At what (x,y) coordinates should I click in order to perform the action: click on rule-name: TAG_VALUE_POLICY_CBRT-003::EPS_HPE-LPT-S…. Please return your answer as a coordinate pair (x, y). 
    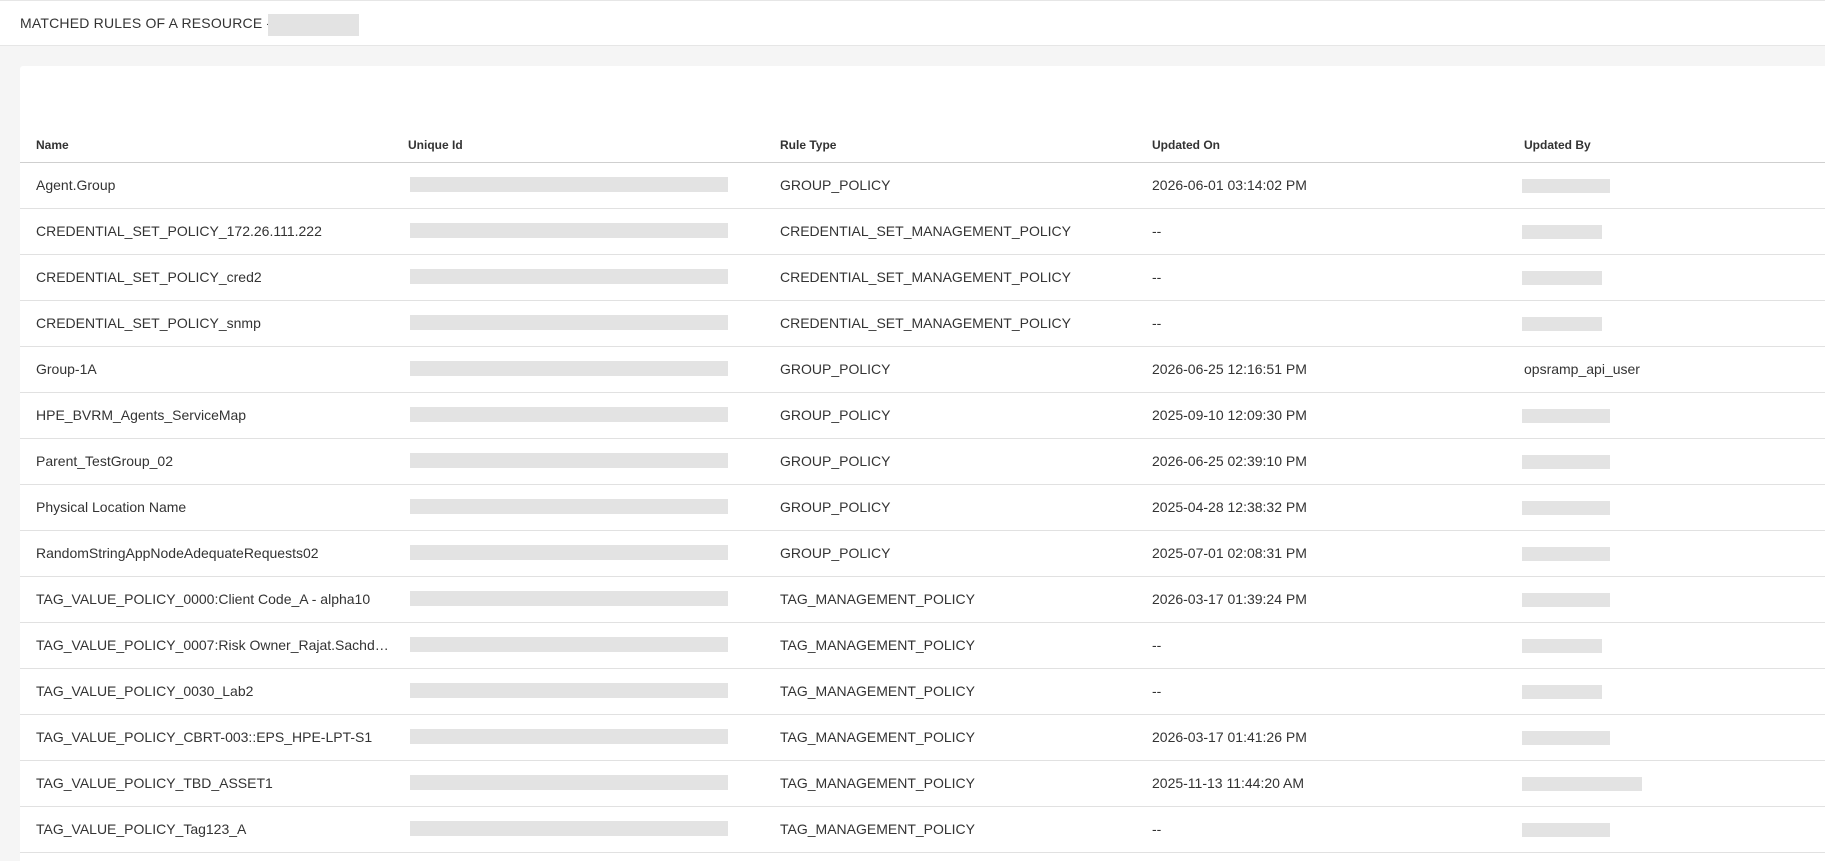
    Looking at the image, I should click on (215, 737).